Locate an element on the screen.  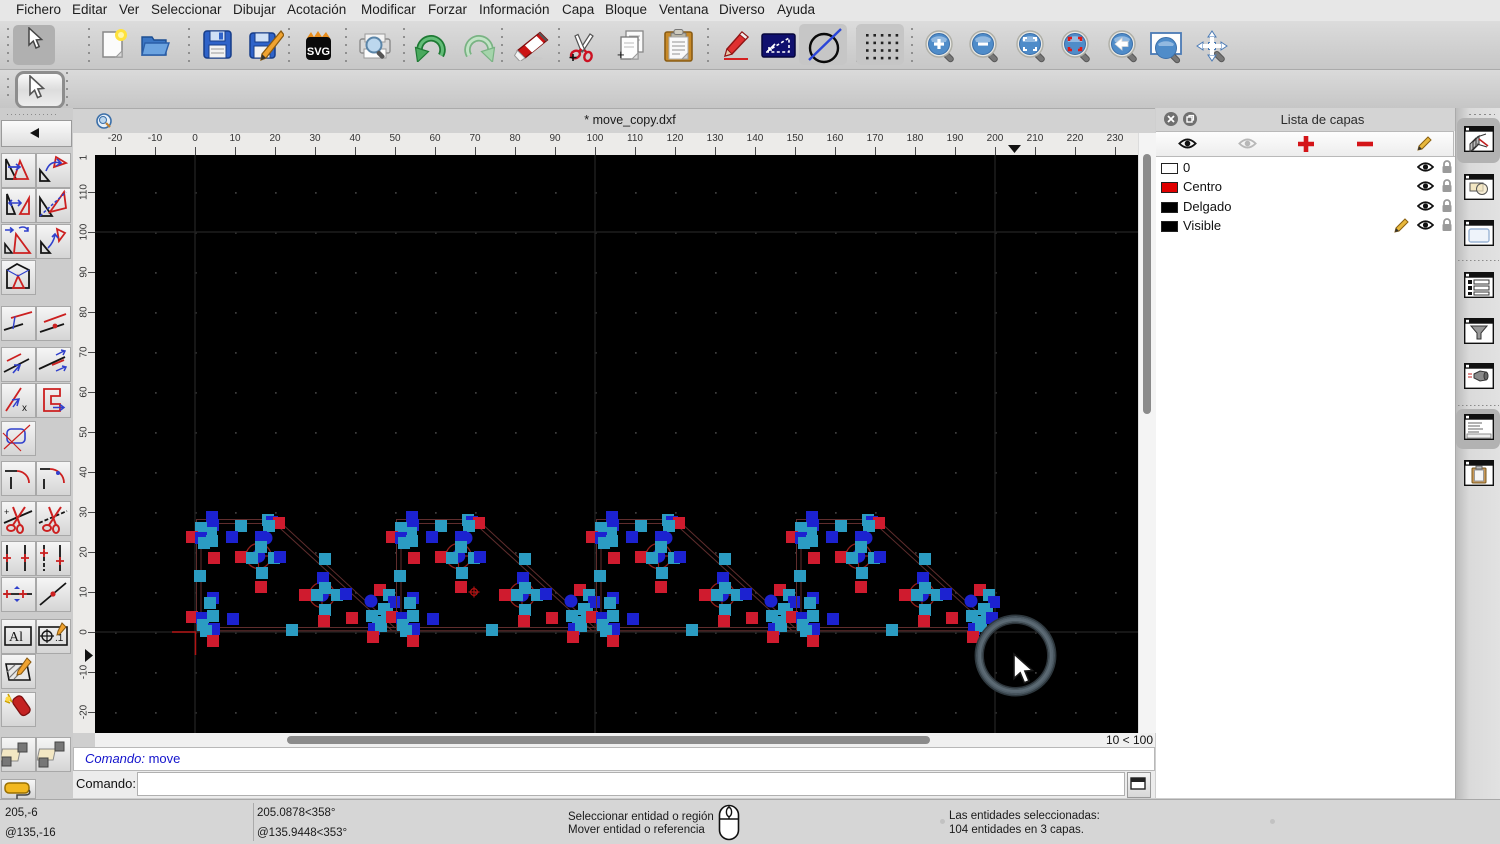
svg-text: x is located at coordinates (24, 408).